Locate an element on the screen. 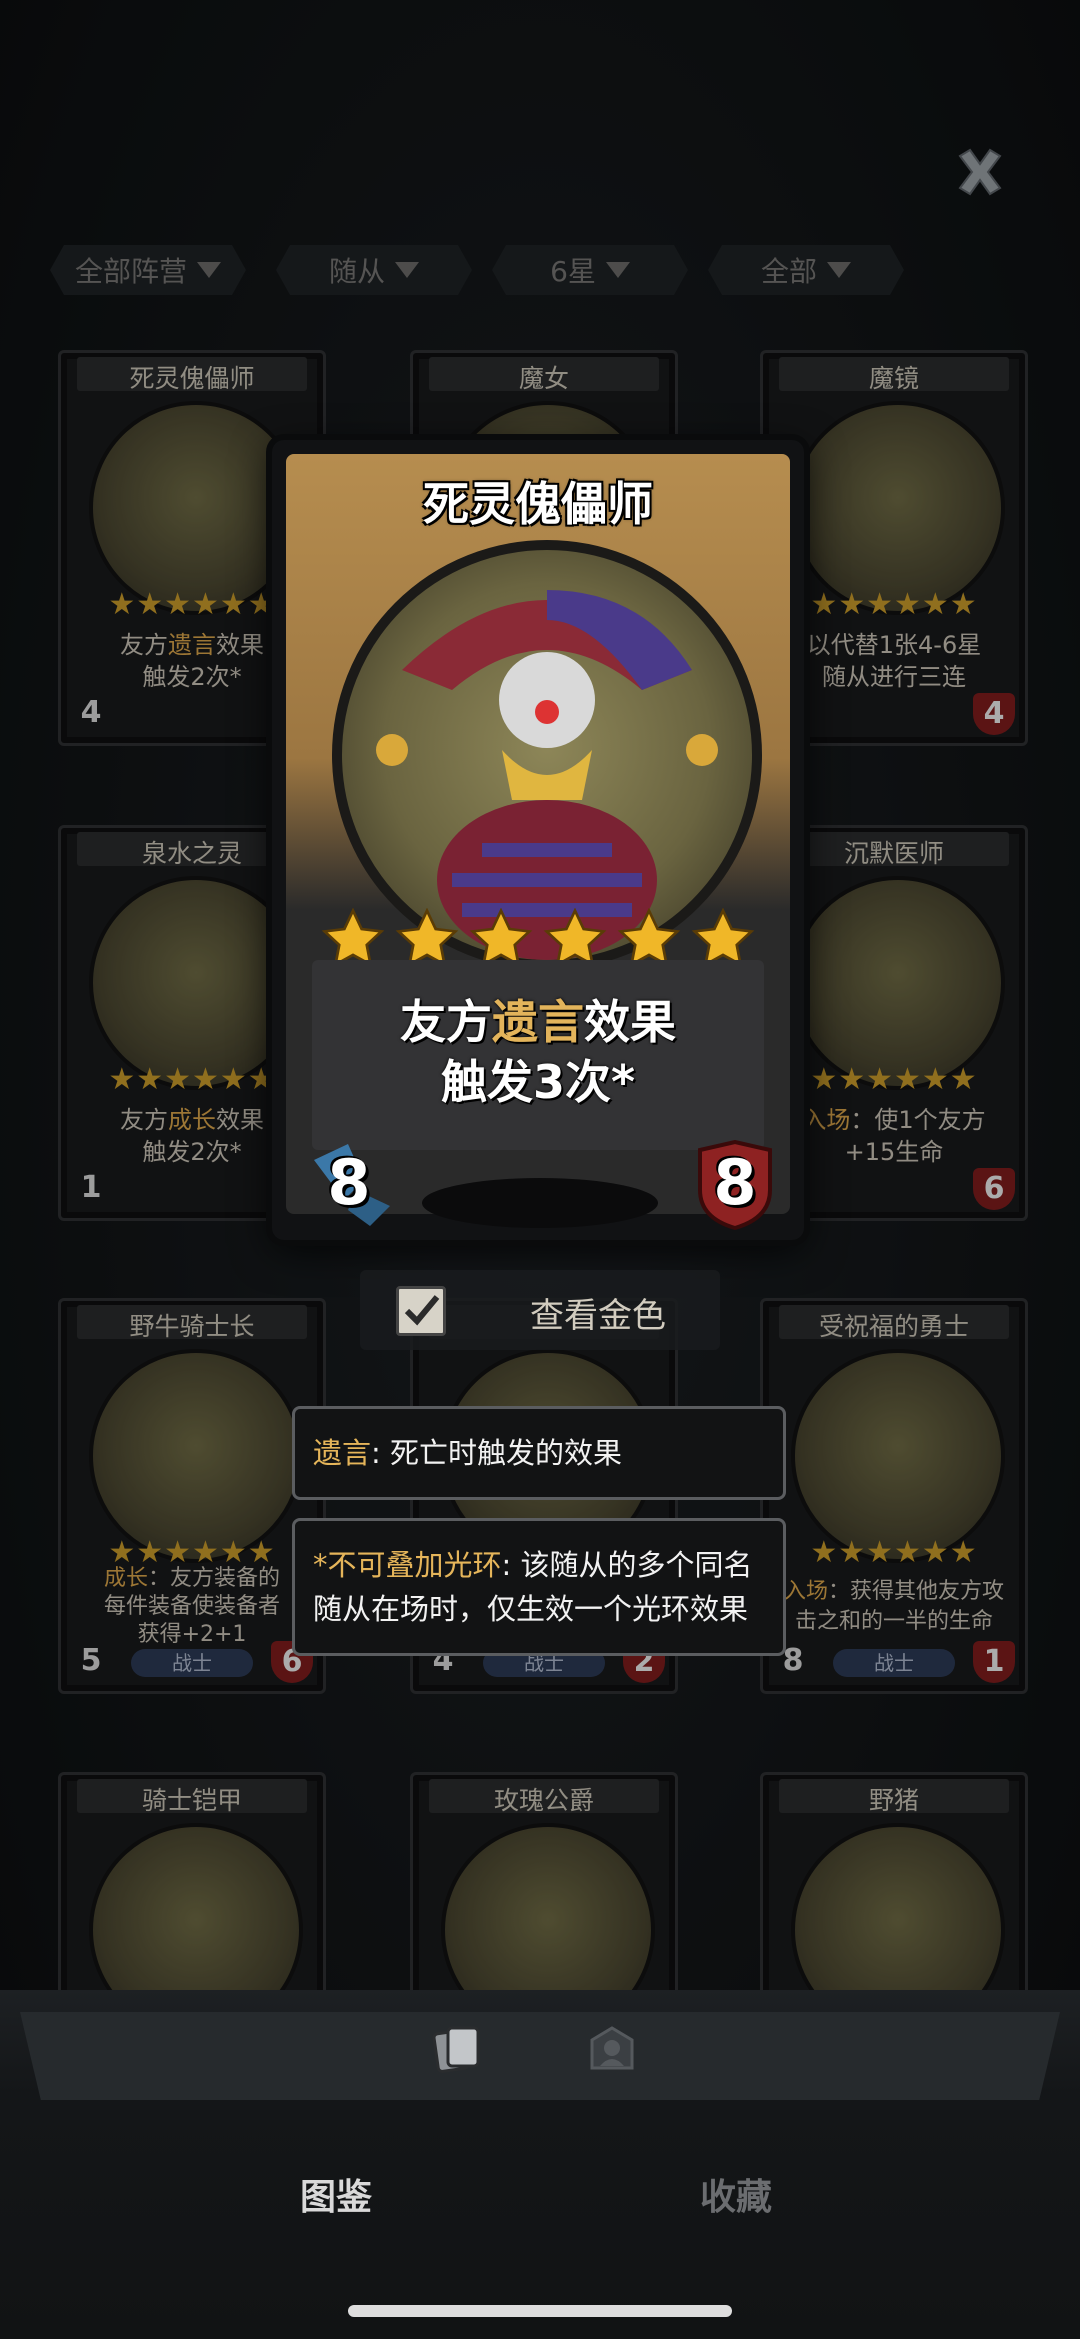  nav-collection: 收藏 is located at coordinates (736, 2194).